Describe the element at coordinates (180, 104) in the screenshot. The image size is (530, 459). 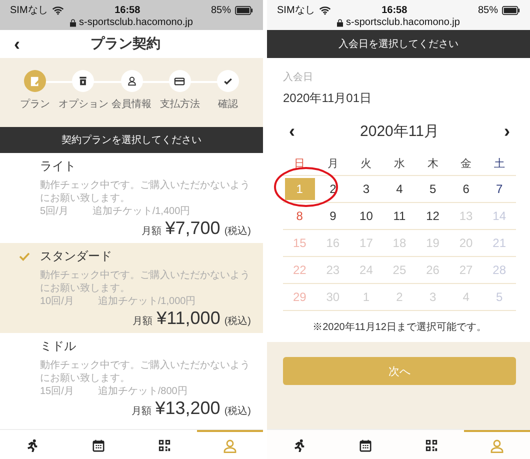
I see `step-label: 支払方法` at that location.